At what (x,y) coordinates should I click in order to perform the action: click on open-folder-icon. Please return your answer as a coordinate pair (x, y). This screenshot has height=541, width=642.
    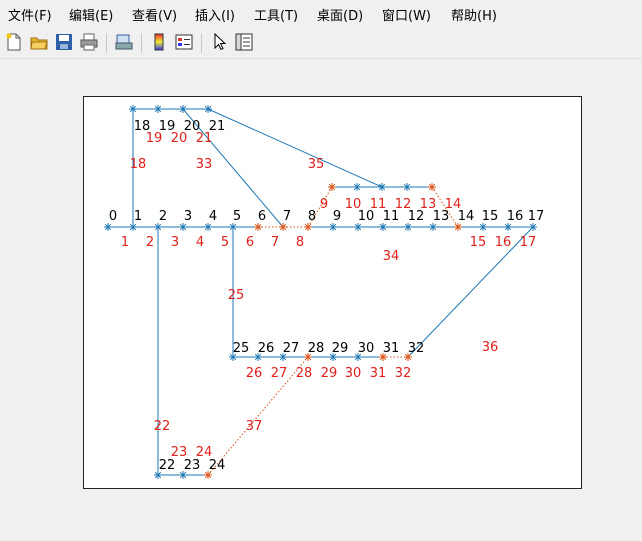
    Looking at the image, I should click on (39, 42).